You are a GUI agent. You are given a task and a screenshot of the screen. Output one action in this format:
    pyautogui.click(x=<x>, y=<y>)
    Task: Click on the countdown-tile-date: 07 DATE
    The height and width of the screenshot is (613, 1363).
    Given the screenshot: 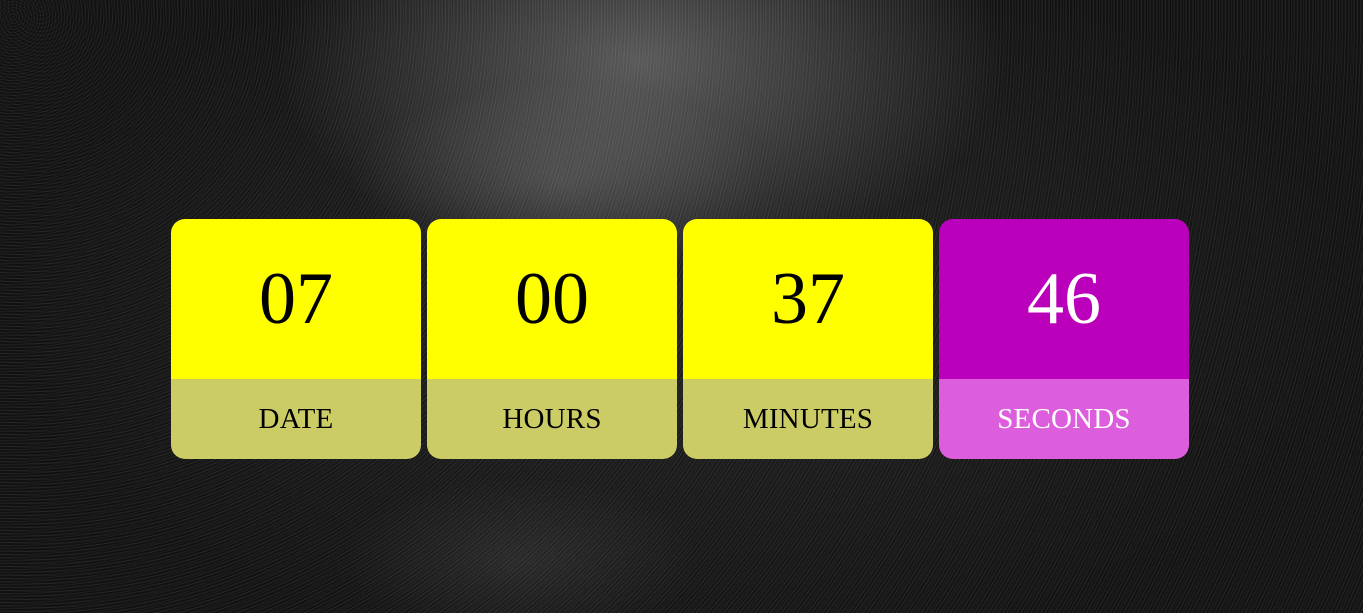 What is the action you would take?
    pyautogui.click(x=296, y=339)
    